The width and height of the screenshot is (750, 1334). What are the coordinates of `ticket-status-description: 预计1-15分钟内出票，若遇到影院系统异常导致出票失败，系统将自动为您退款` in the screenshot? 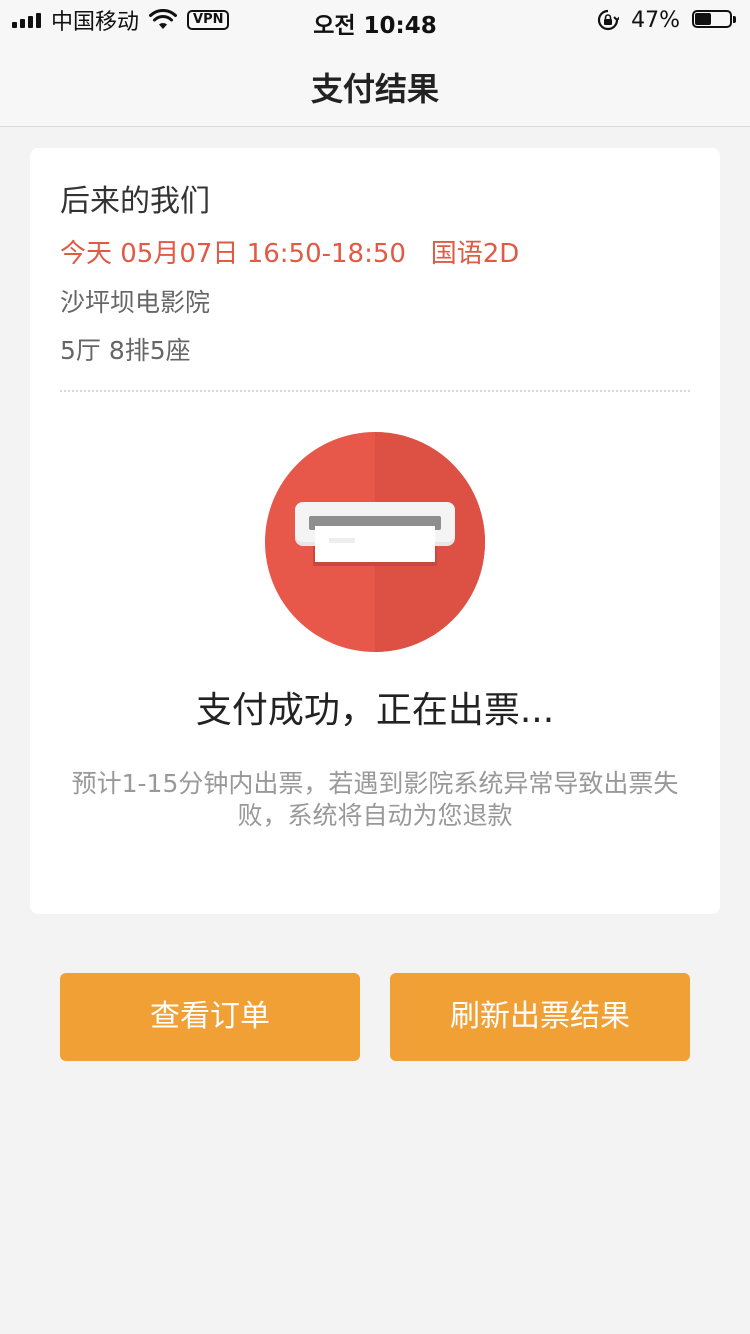 It's located at (375, 799).